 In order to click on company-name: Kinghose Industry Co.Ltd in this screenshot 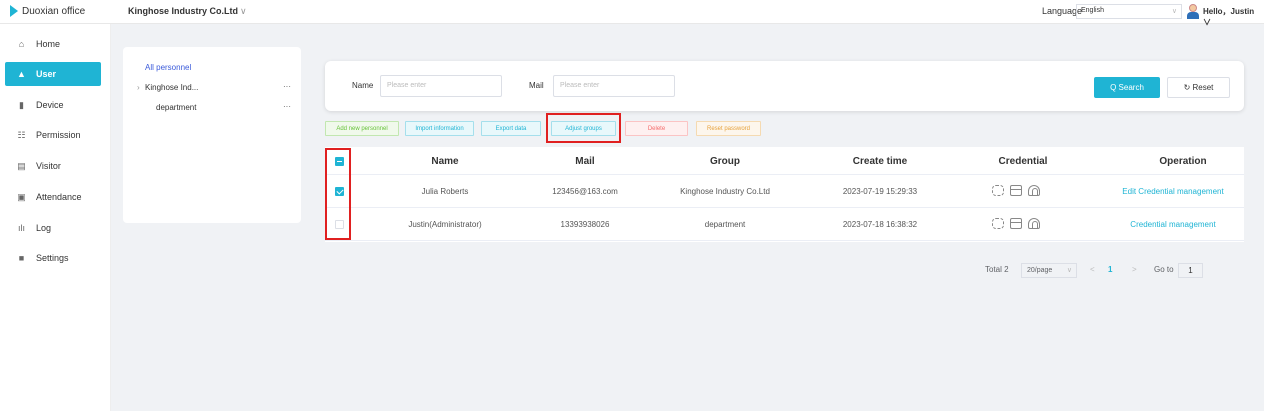, I will do `click(183, 11)`.